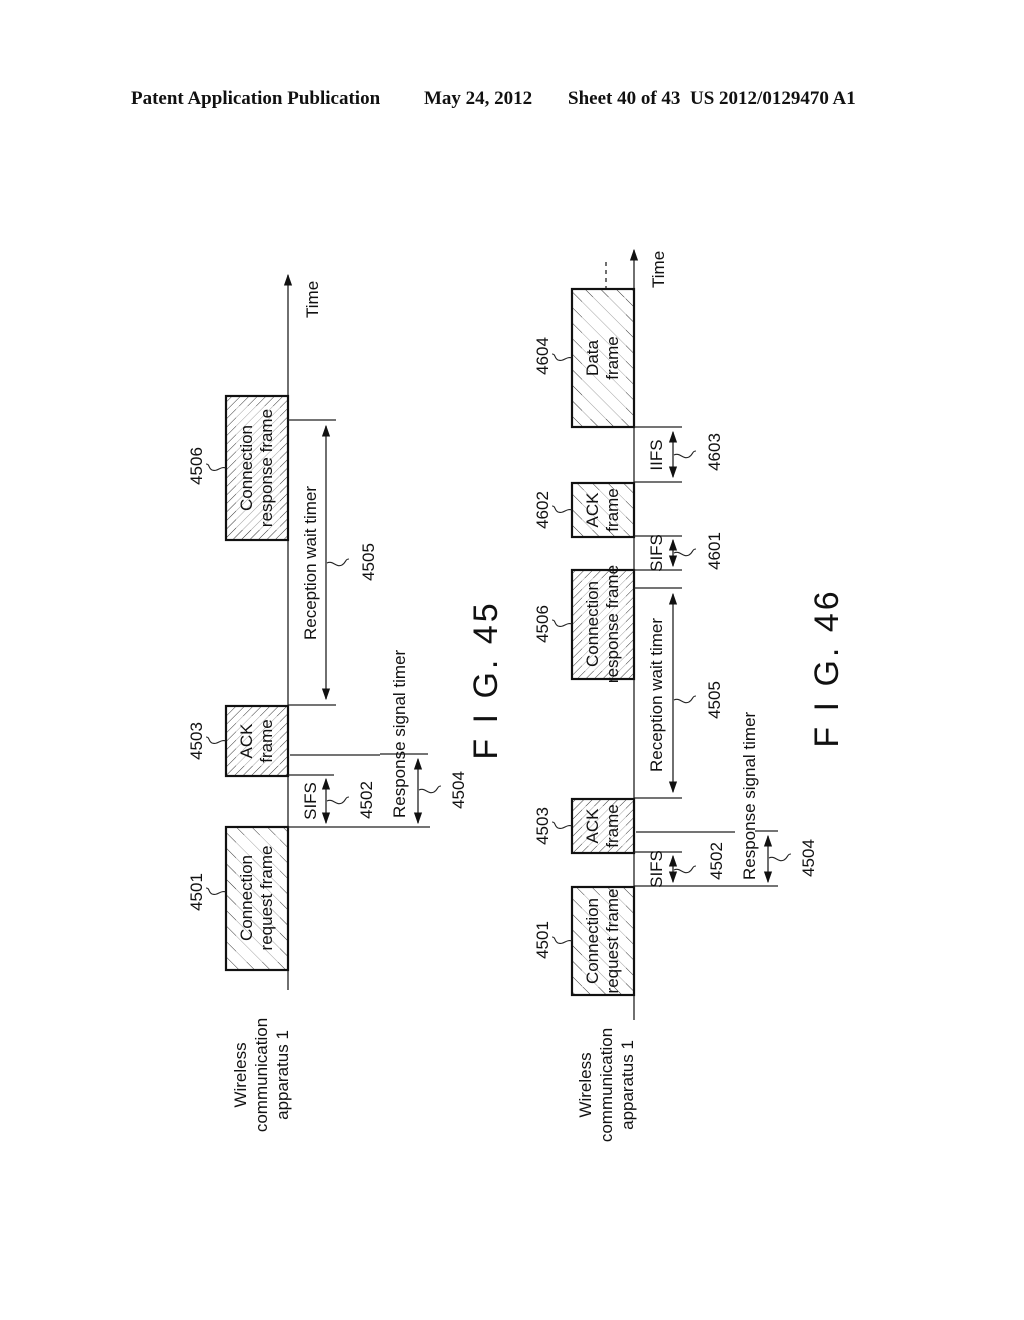 The width and height of the screenshot is (1024, 1320). I want to click on iifs-interval: IIFS 4603, so click(679, 454).